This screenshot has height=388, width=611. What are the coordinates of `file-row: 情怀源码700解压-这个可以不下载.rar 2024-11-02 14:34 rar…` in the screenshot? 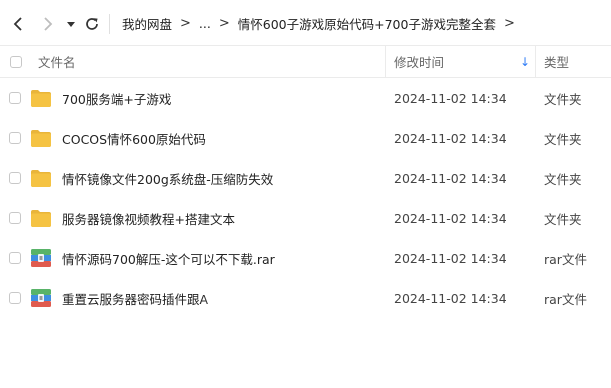 It's located at (305, 258).